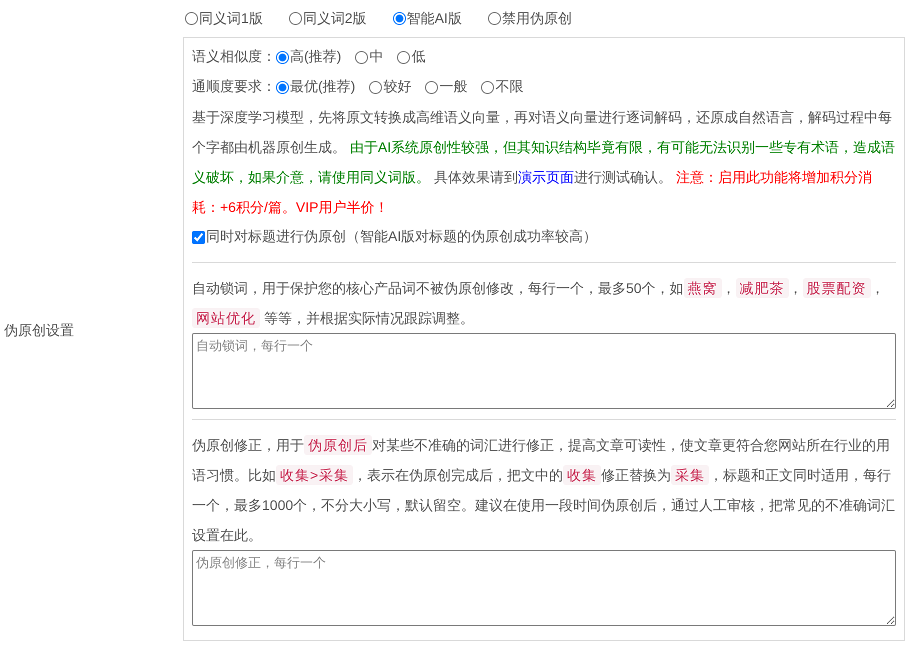 The height and width of the screenshot is (658, 911). What do you see at coordinates (38, 331) in the screenshot?
I see `section-label: 伪原创设置` at bounding box center [38, 331].